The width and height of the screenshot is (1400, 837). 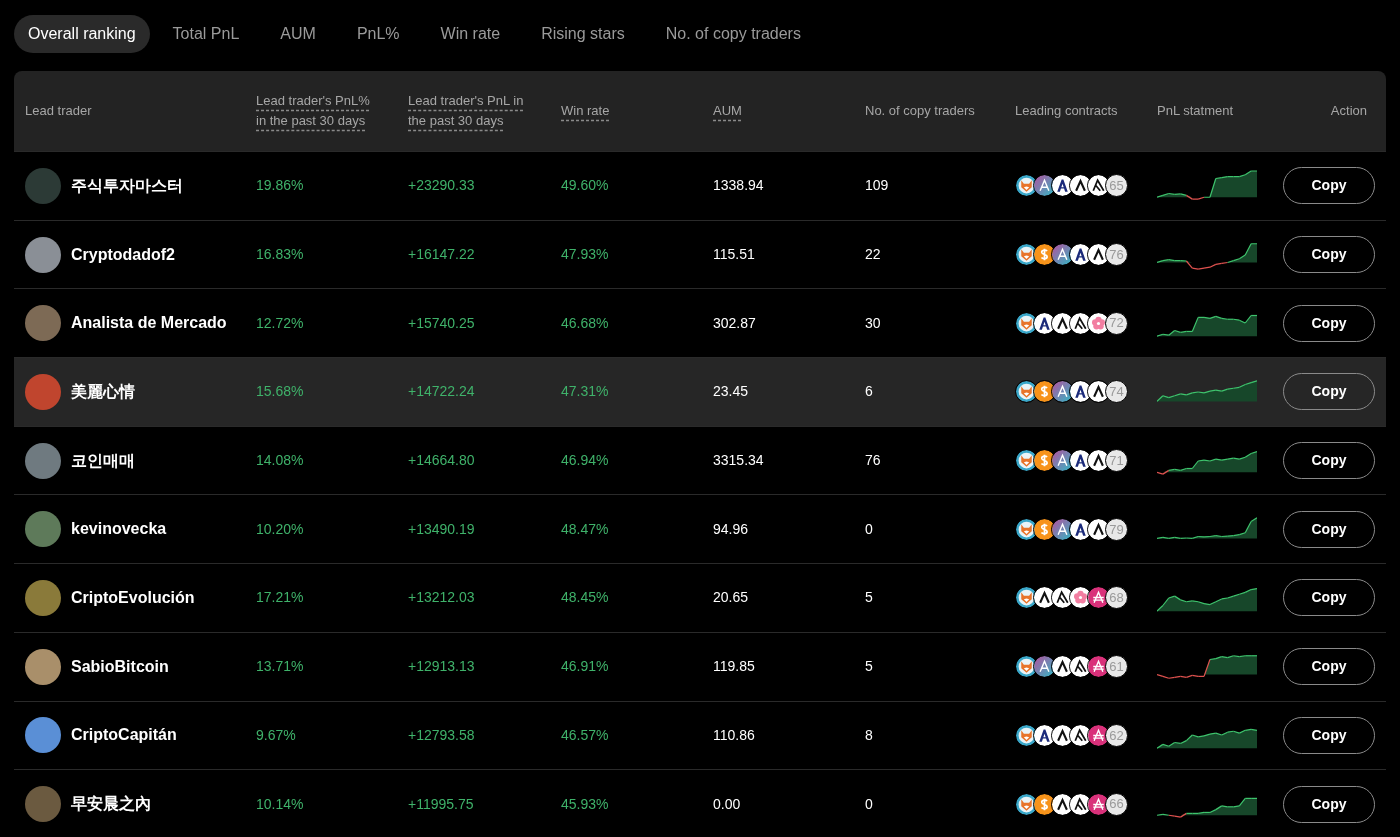 I want to click on pnl-percent: 9.67%, so click(x=276, y=735).